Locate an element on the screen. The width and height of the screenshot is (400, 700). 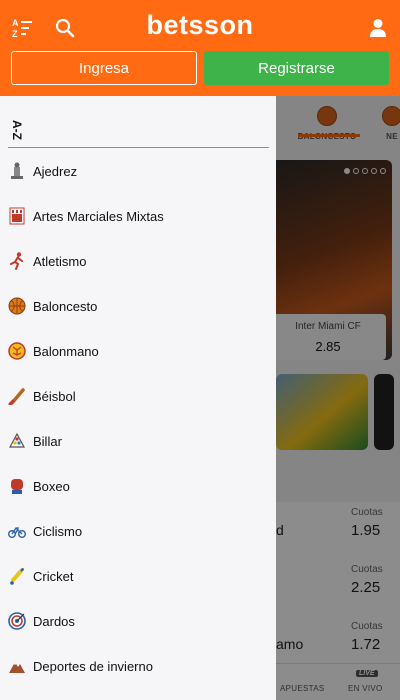
user-icon is located at coordinates (378, 28).